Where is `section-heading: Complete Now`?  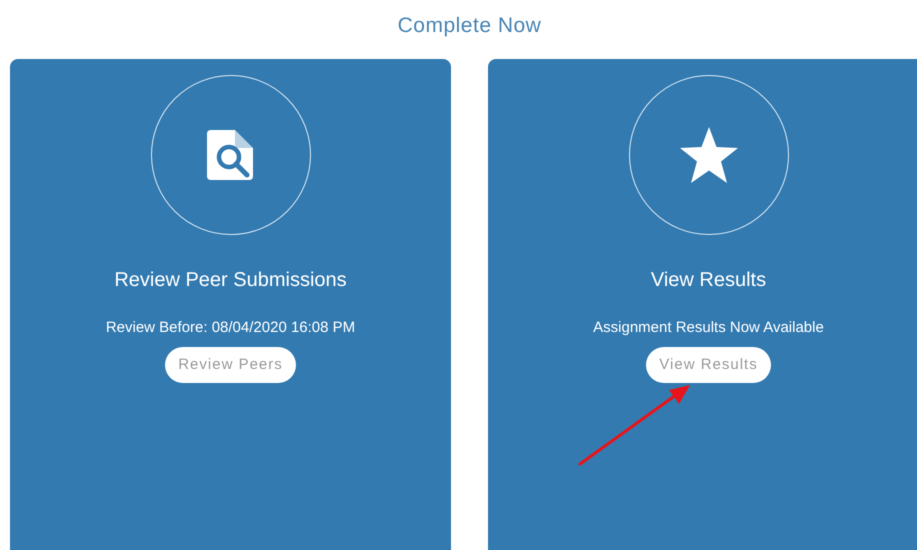 section-heading: Complete Now is located at coordinates (470, 26).